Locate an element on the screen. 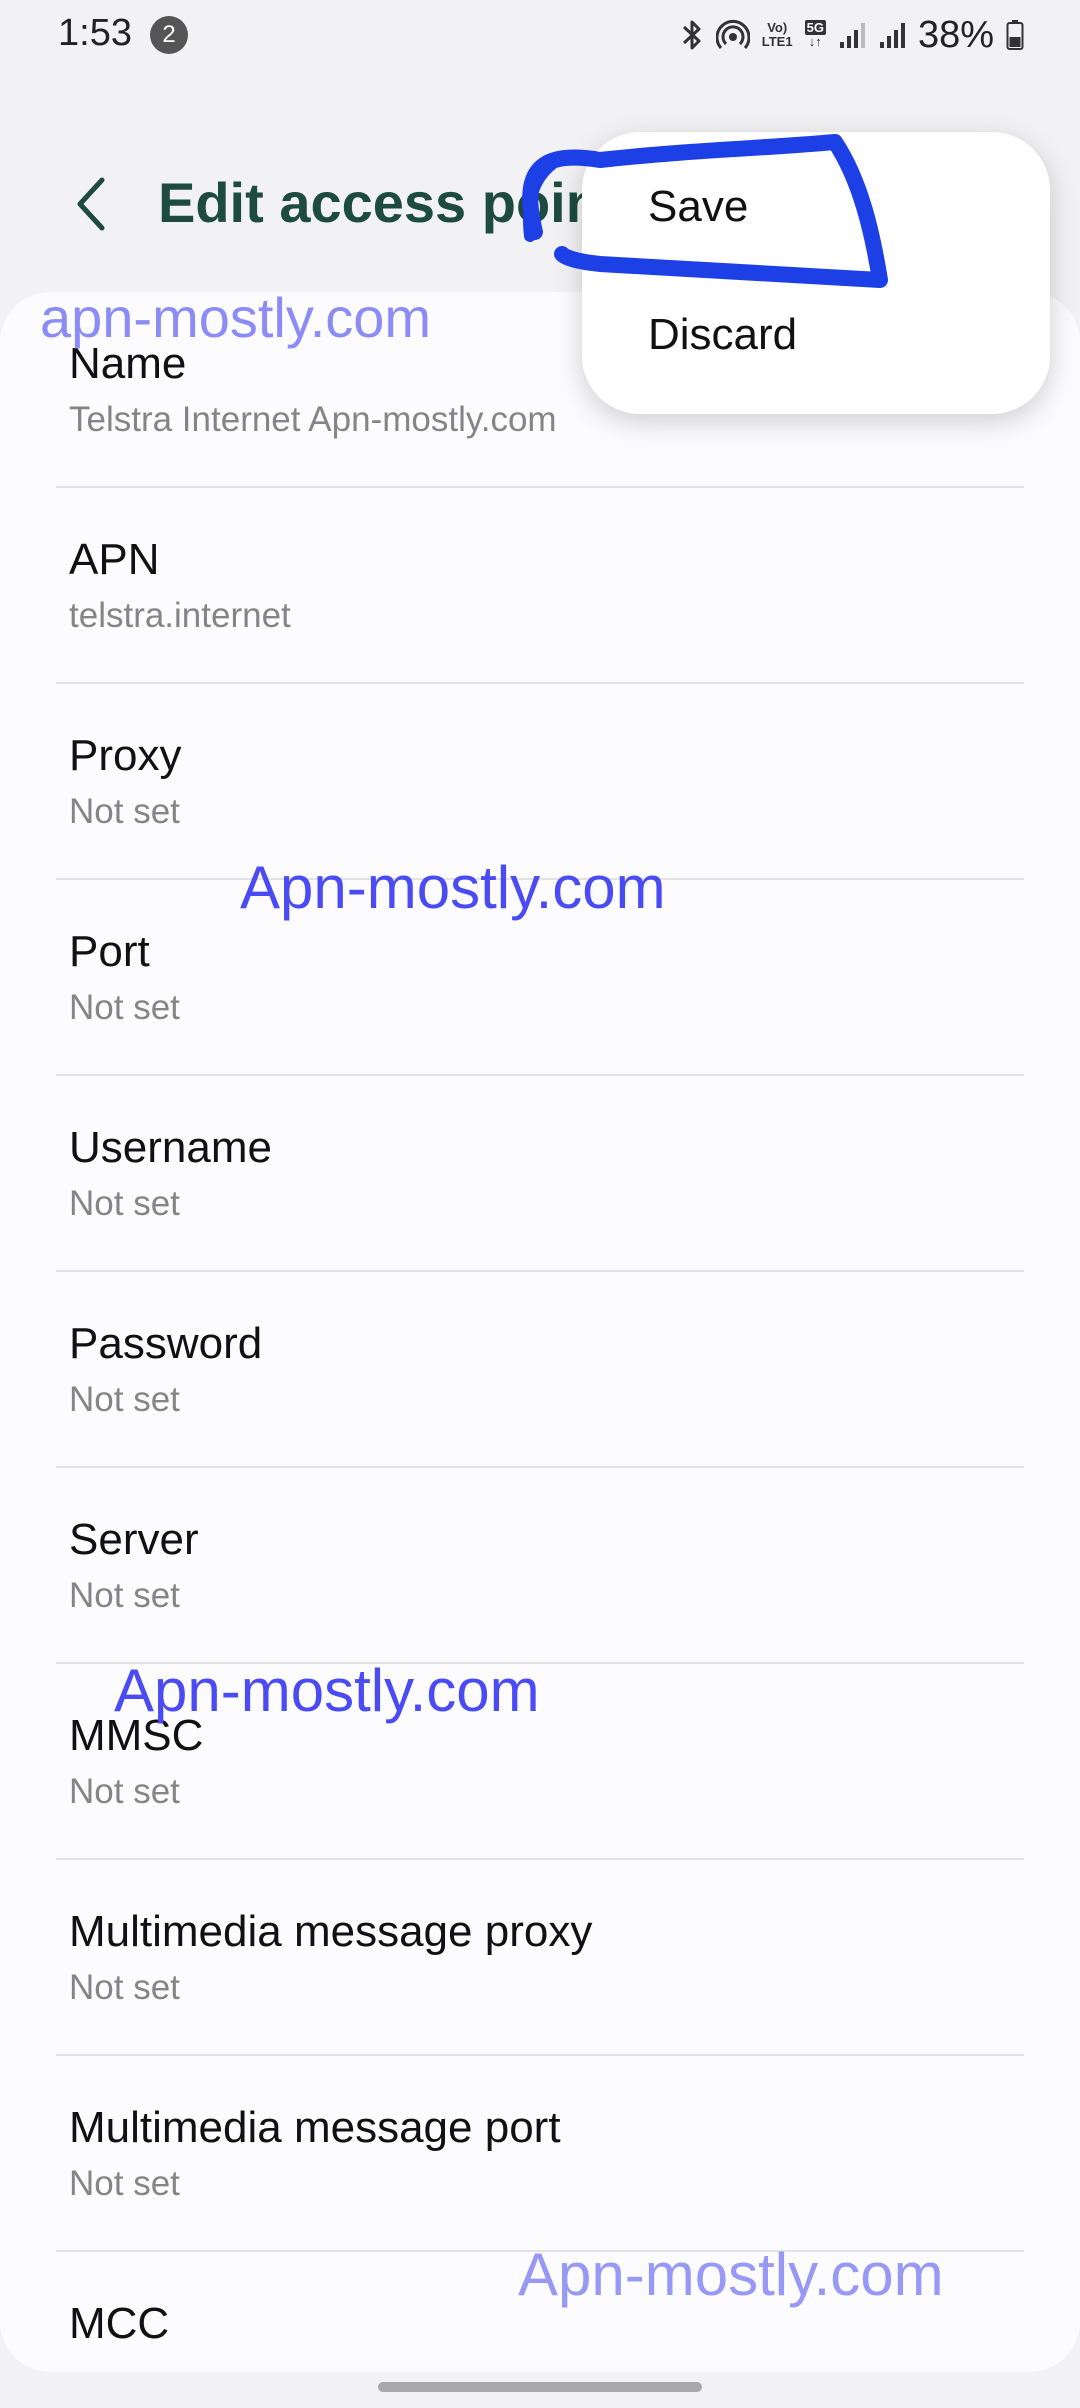 The image size is (1080, 2408). field-label: Port is located at coordinates (109, 951).